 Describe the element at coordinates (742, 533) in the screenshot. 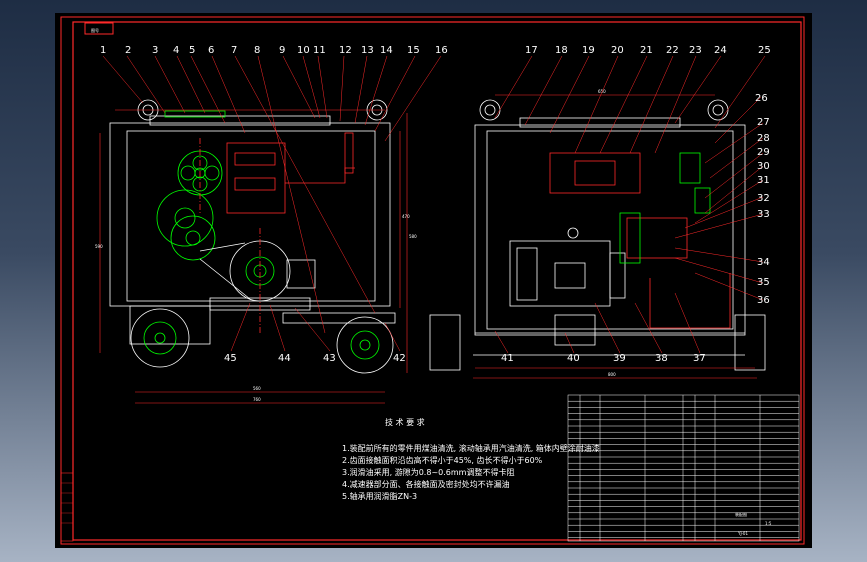

I see `title-block-number: YJ-01` at that location.